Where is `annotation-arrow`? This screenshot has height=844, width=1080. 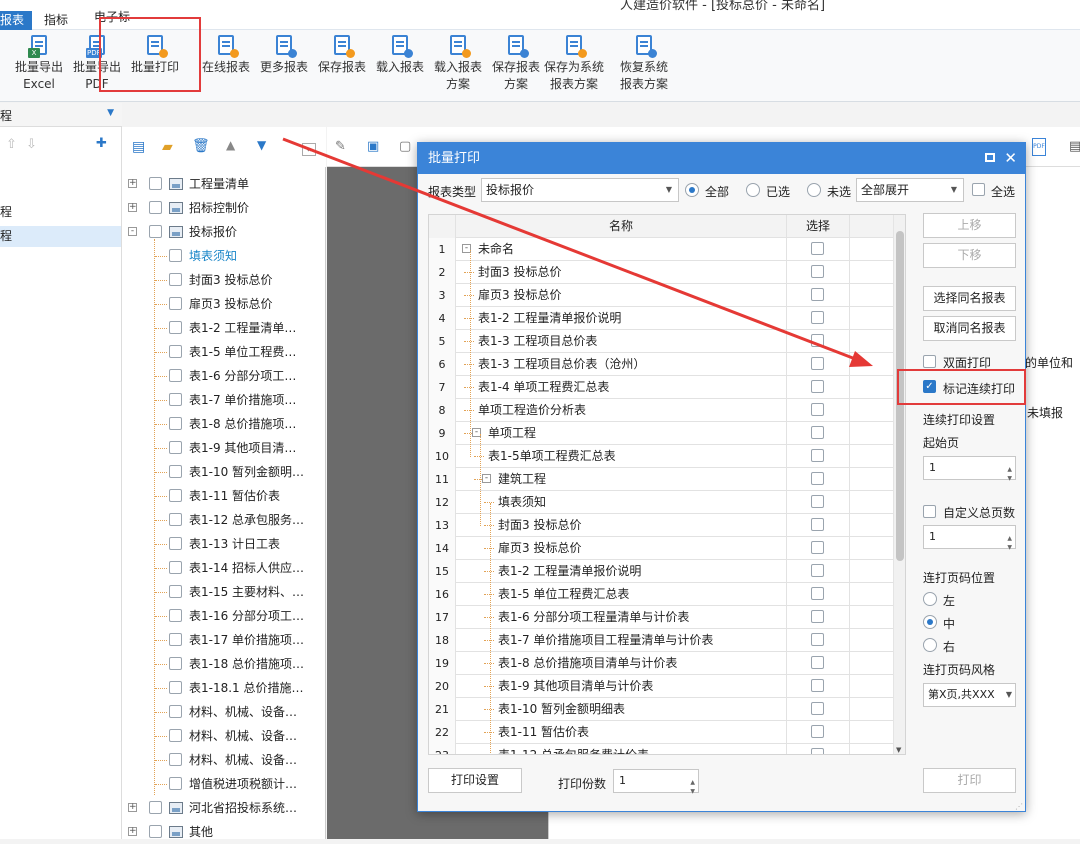
annotation-arrow is located at coordinates (577, 252).